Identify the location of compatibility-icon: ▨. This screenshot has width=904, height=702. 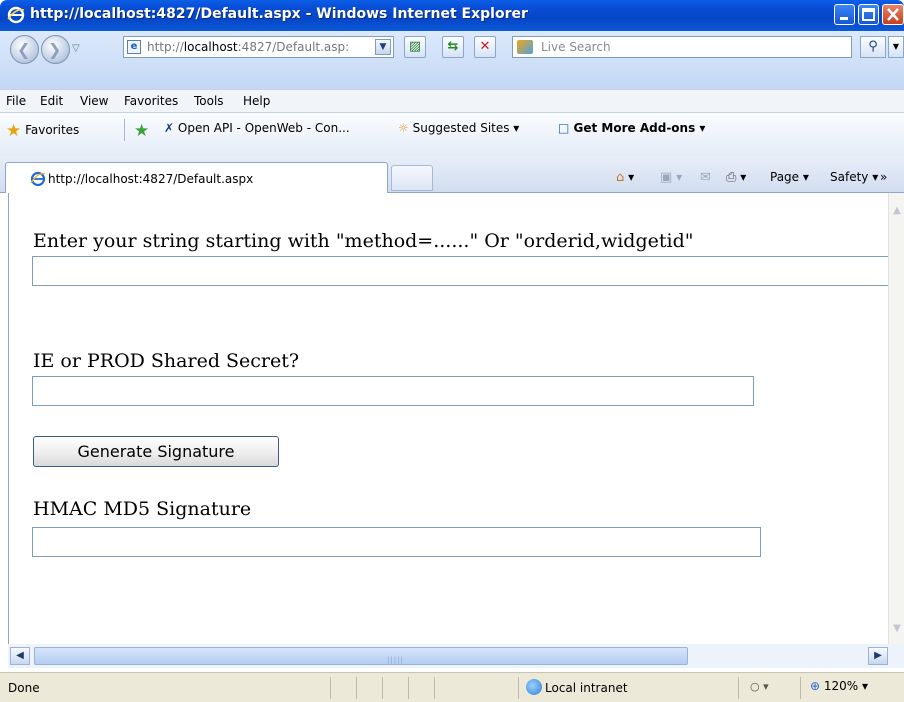
(415, 46).